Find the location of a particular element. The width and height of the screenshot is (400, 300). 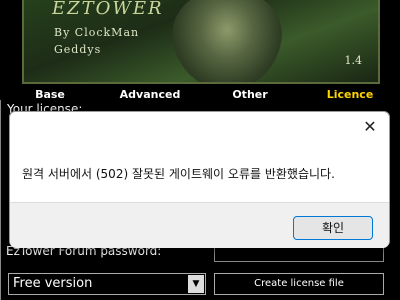

dialog-titlebar: ✕ is located at coordinates (199, 127).